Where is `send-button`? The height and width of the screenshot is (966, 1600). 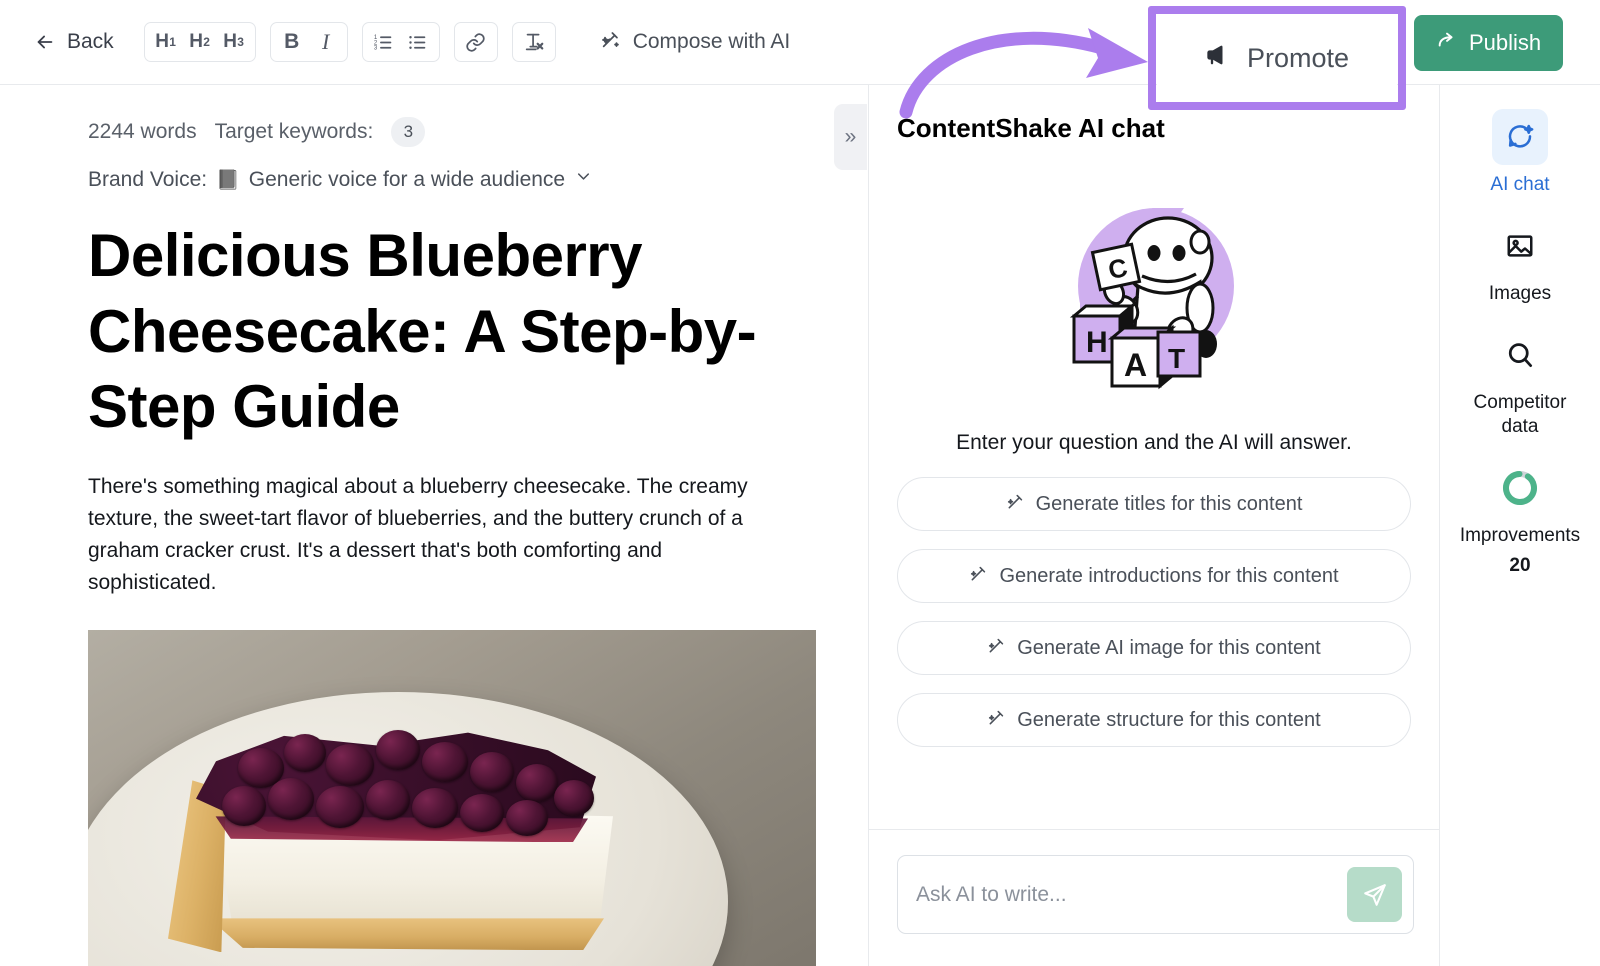
send-button is located at coordinates (1374, 894).